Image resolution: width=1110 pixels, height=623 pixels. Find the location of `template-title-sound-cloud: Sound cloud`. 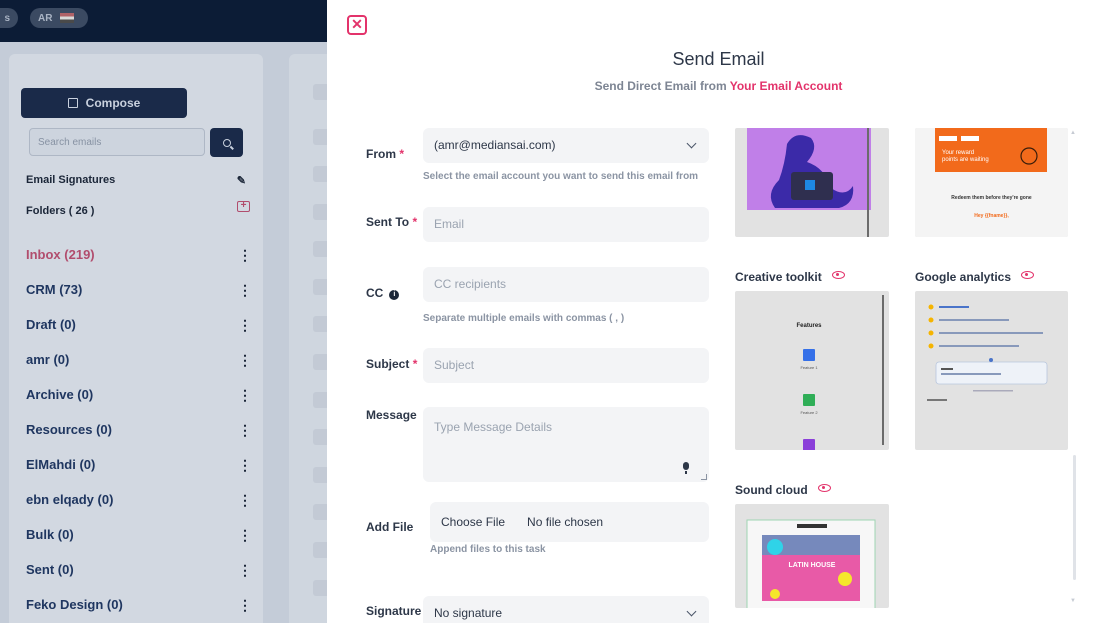

template-title-sound-cloud: Sound cloud is located at coordinates (783, 490).